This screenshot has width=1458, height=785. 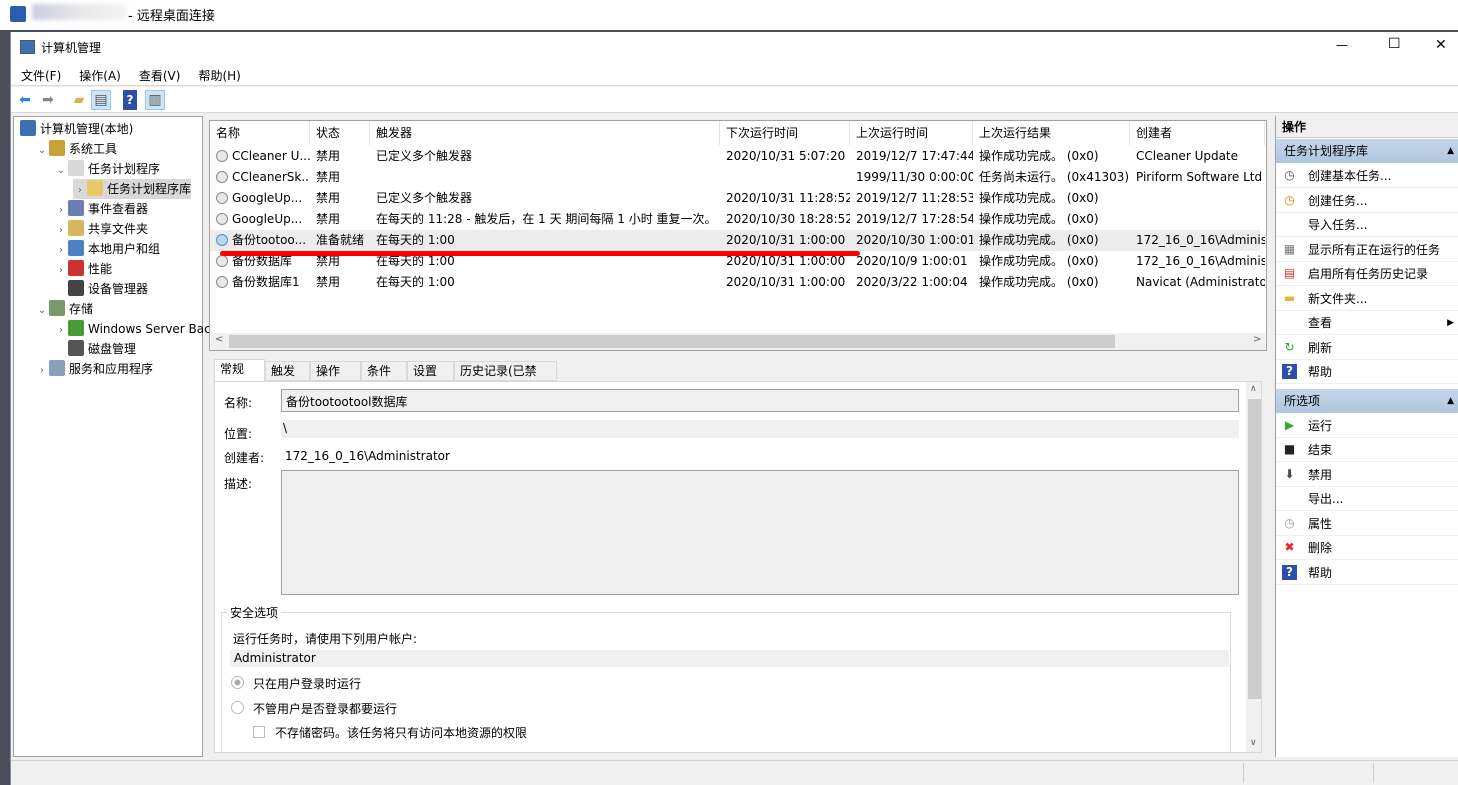 What do you see at coordinates (1051, 133) in the screenshot?
I see `column-header: 上次运行结果` at bounding box center [1051, 133].